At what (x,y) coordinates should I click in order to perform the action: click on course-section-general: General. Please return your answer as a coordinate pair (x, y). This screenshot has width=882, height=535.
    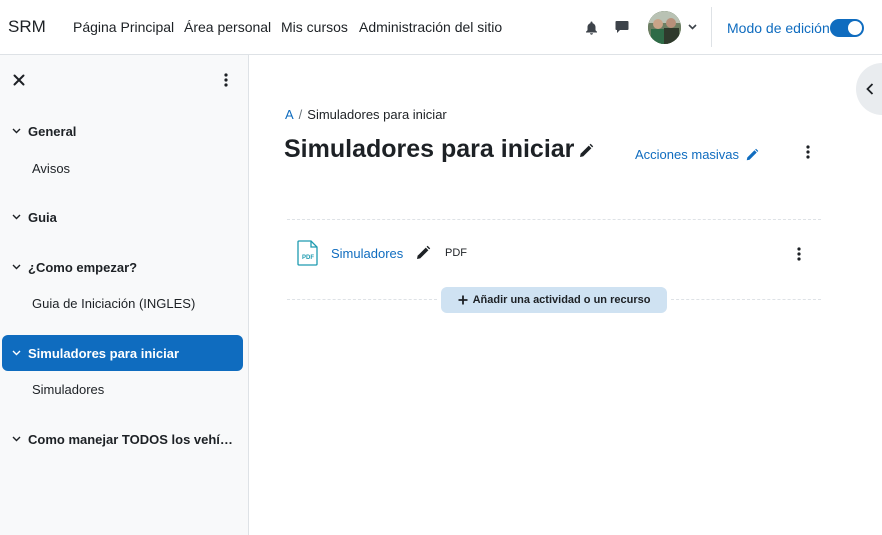
    Looking at the image, I should click on (122, 131).